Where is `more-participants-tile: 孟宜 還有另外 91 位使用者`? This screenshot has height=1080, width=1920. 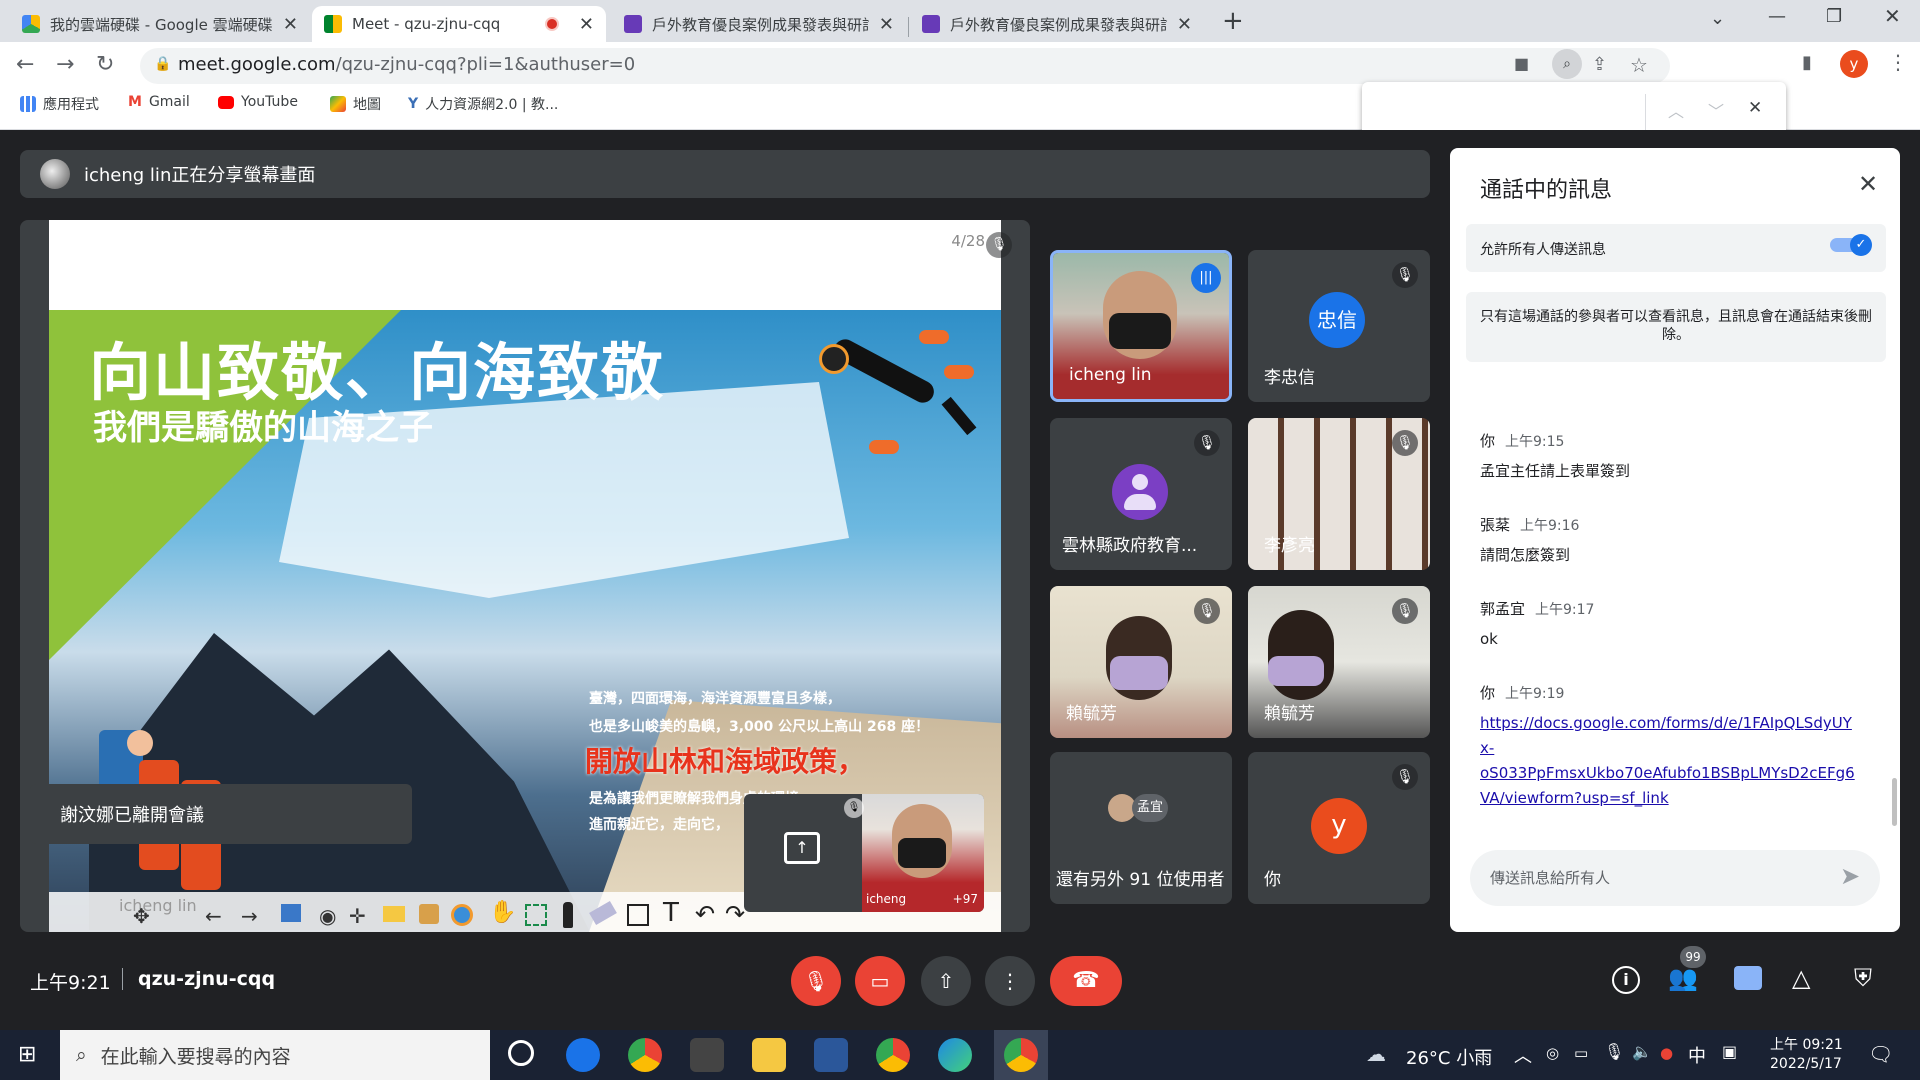
more-participants-tile: 孟宜 還有另外 91 位使用者 is located at coordinates (1141, 828).